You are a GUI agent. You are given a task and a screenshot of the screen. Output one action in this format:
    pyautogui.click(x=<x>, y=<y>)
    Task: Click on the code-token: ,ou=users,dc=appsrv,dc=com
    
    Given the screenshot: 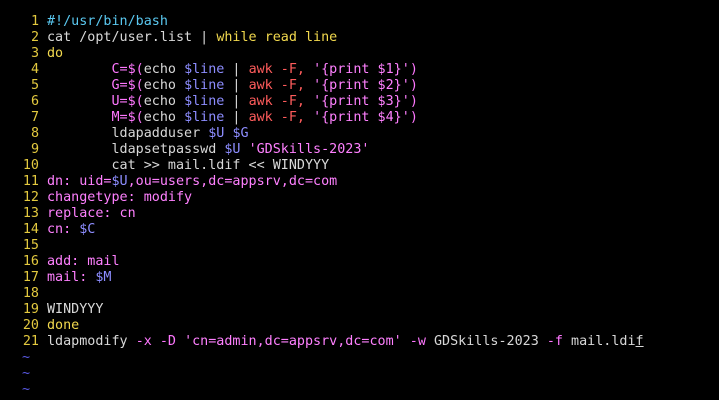 What is the action you would take?
    pyautogui.click(x=232, y=181)
    